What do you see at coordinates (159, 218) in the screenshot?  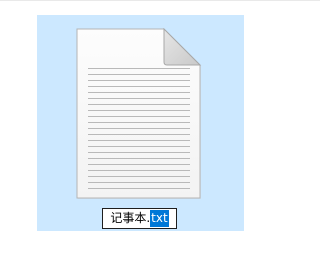 I see `selected-extension-text: txt` at bounding box center [159, 218].